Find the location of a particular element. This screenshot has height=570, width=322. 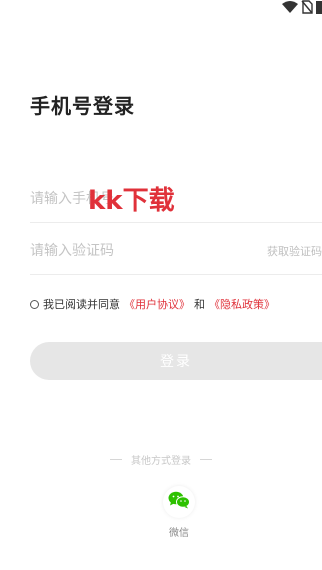

wifi-icon is located at coordinates (290, 7).